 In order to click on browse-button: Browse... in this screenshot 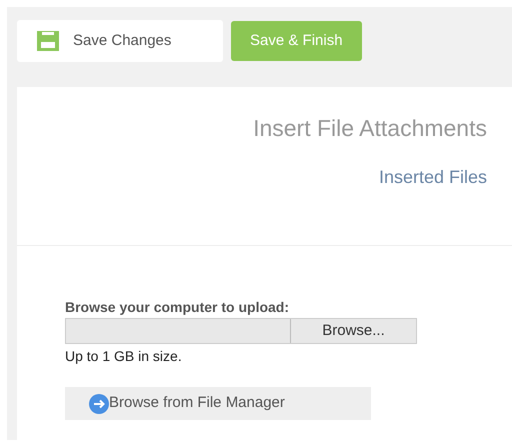, I will do `click(353, 331)`.